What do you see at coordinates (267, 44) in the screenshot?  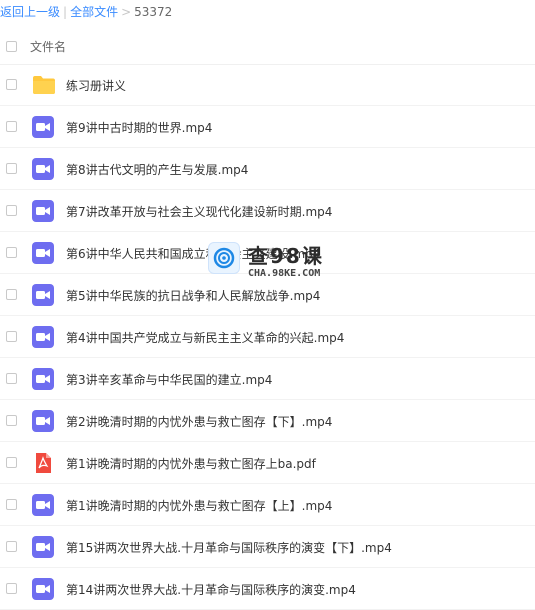 I see `file-list-header: 文件名` at bounding box center [267, 44].